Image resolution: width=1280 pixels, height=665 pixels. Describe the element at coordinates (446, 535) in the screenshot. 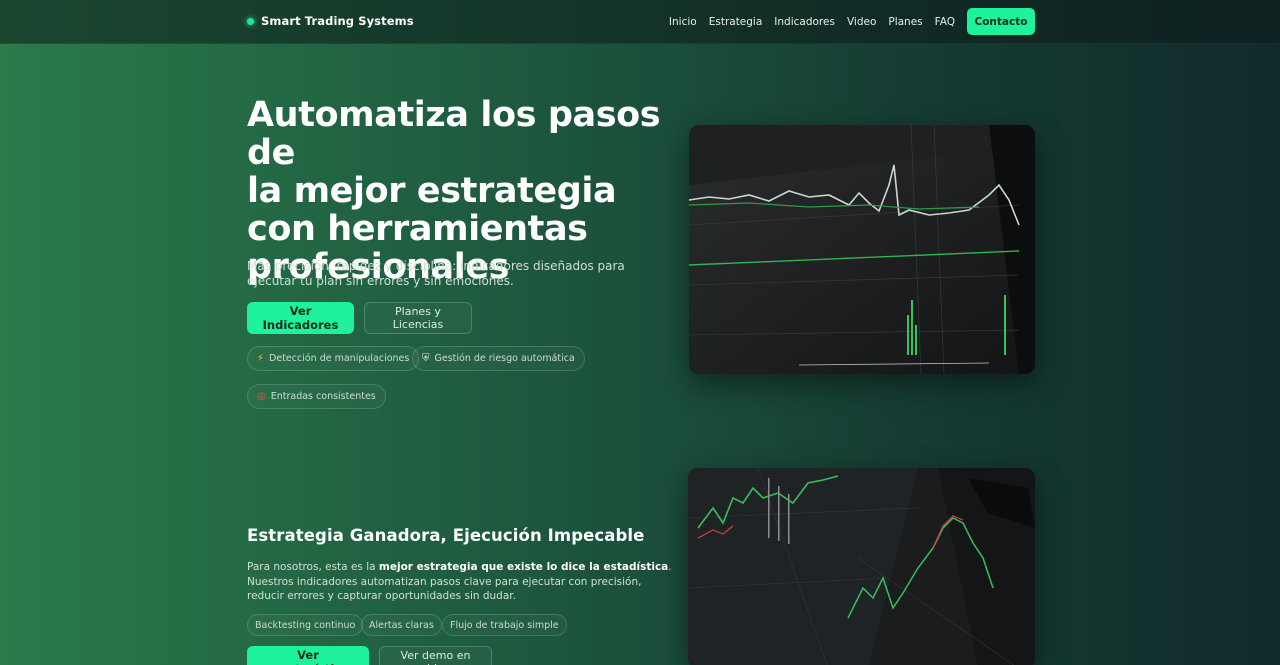

I see `strategy-section-title: Estrategia Ganadora, Ejecución Impecable` at that location.